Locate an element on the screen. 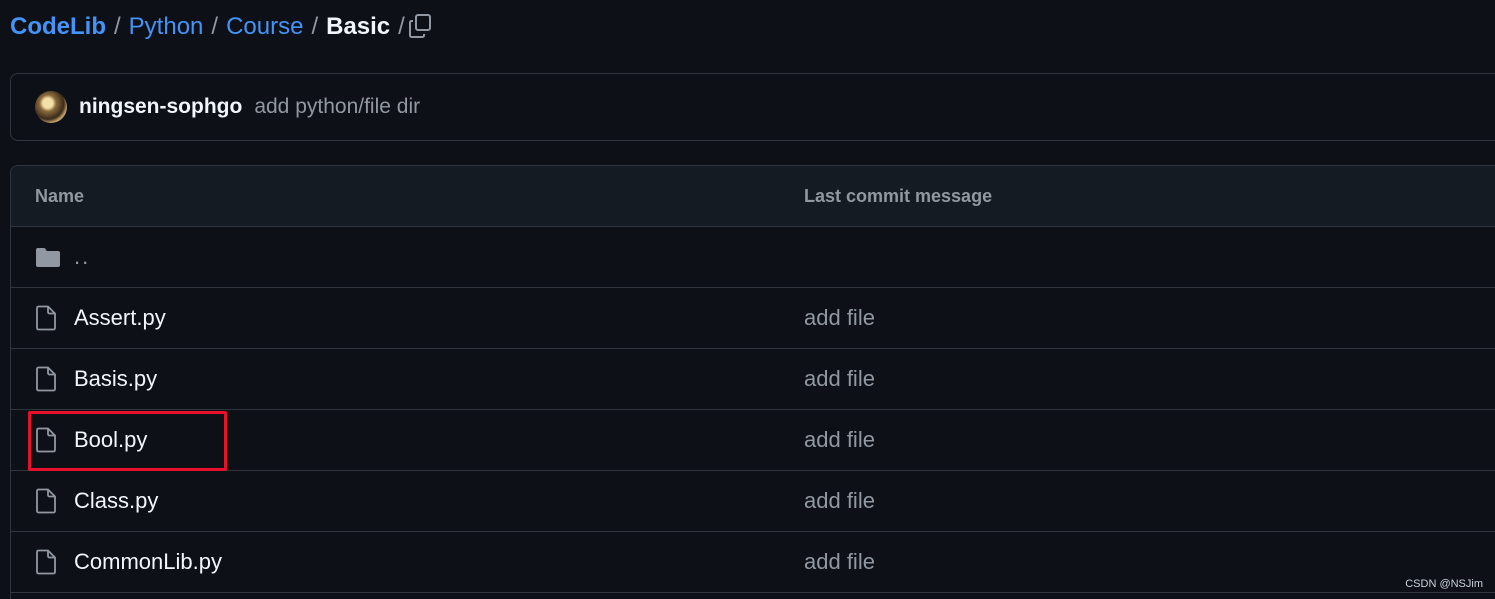  file-row: Assert.py add file is located at coordinates (753, 318).